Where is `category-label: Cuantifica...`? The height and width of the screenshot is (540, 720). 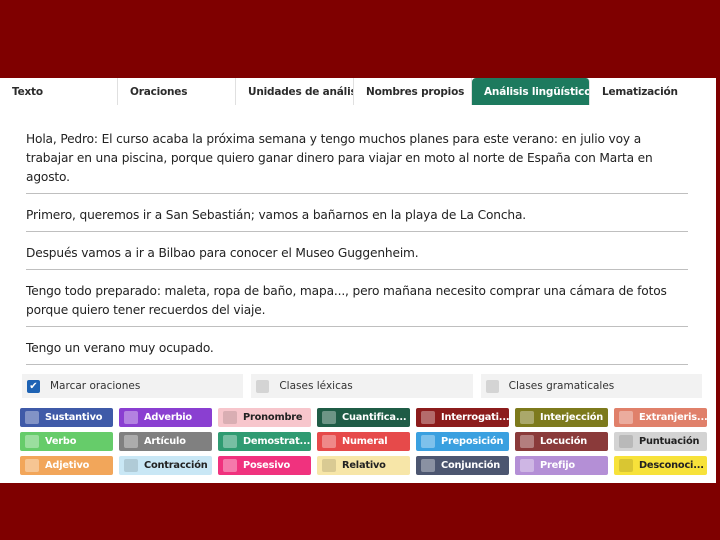
category-label: Cuantifica... is located at coordinates (374, 417).